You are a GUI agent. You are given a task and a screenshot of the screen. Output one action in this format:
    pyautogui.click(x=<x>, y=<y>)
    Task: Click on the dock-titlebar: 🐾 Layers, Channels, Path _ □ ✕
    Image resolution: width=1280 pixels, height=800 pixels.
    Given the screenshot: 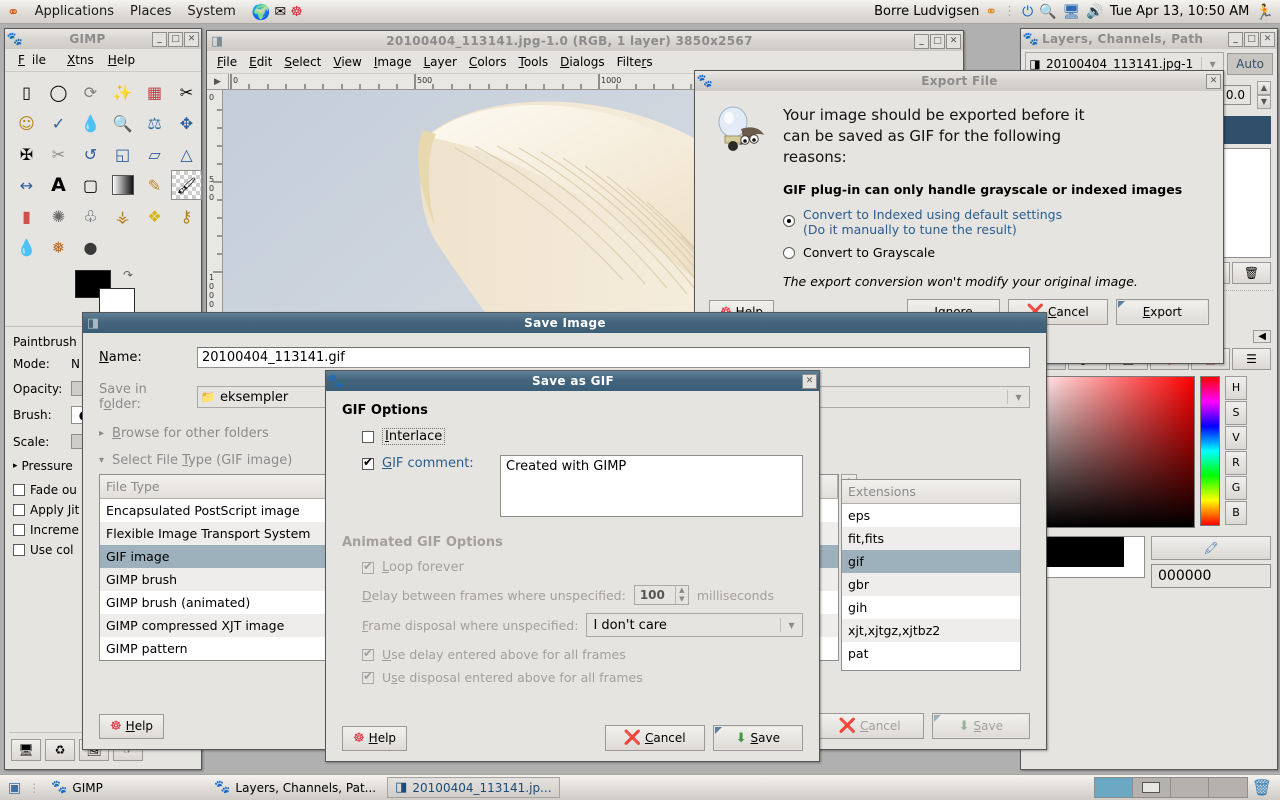 What is the action you would take?
    pyautogui.click(x=1149, y=39)
    